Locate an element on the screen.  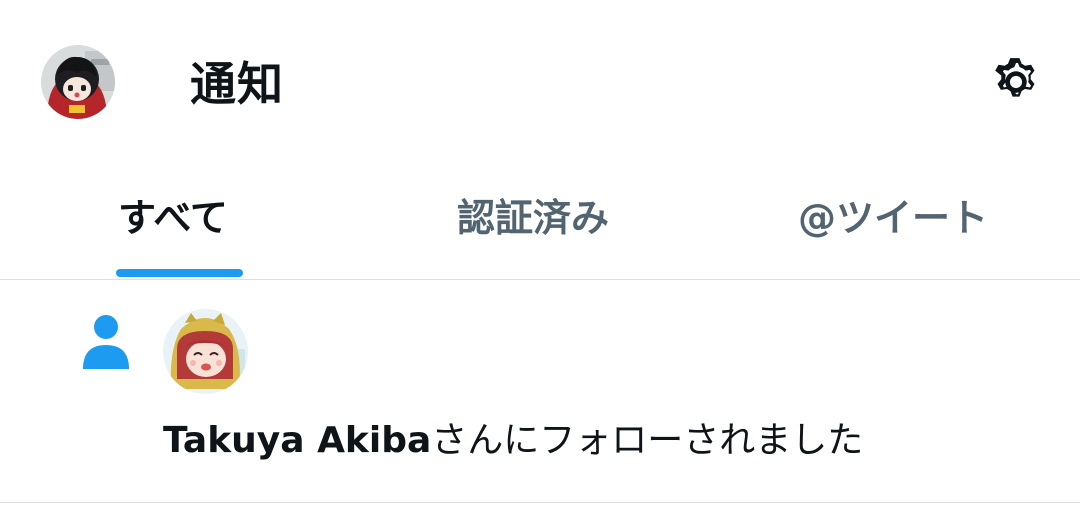
user-avatar-icon is located at coordinates (78, 82).